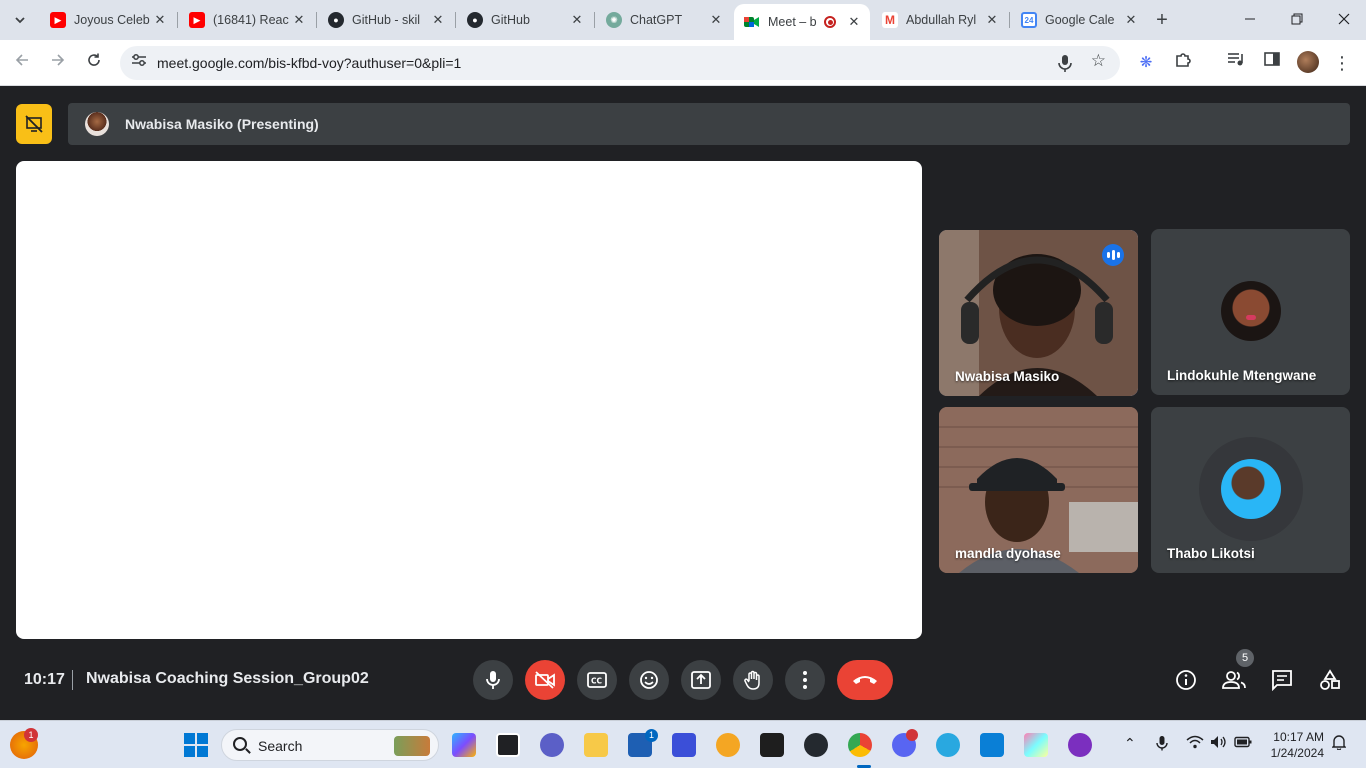 The width and height of the screenshot is (1366, 768). What do you see at coordinates (1219, 743) in the screenshot?
I see `volume-icon` at bounding box center [1219, 743].